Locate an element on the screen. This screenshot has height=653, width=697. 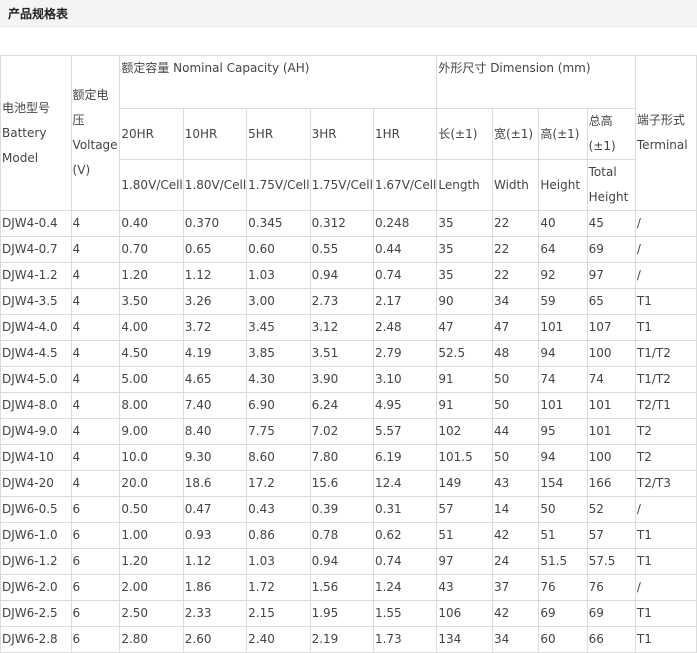
table-cell: T2/T3 is located at coordinates (665, 483).